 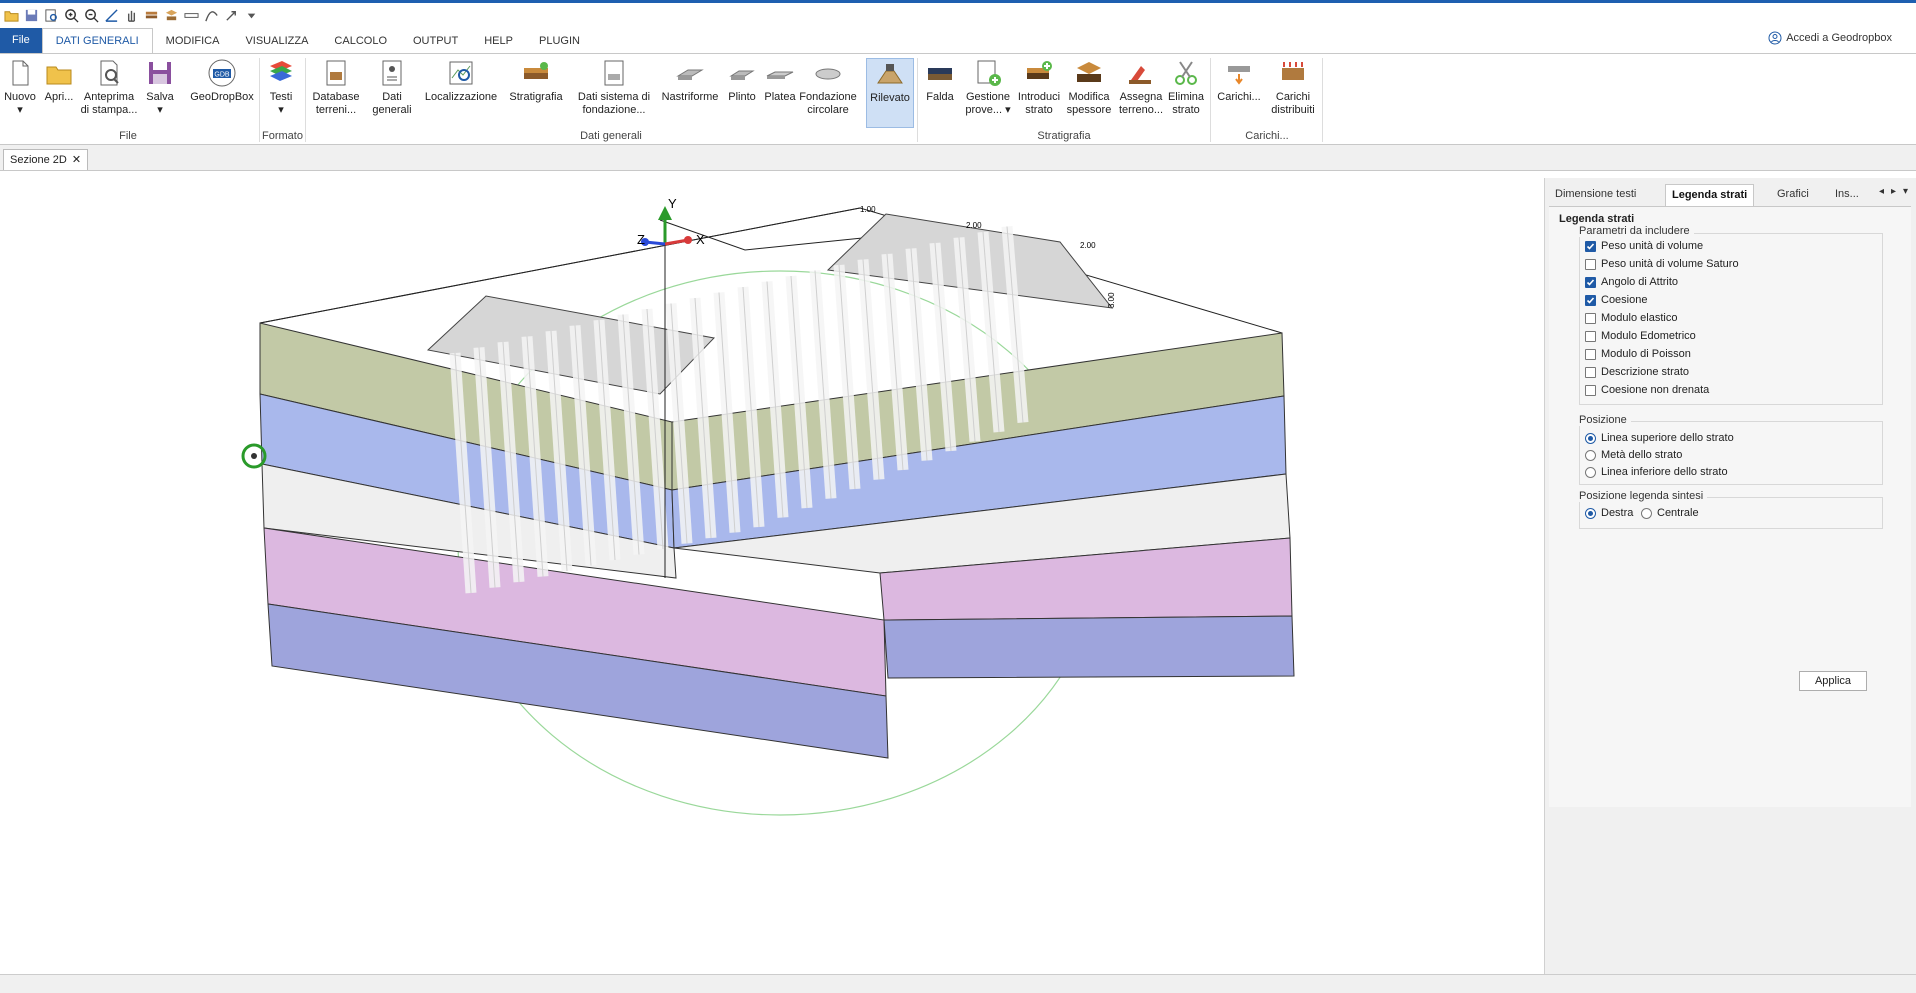 What do you see at coordinates (780, 81) in the screenshot?
I see `platea-button: Platea` at bounding box center [780, 81].